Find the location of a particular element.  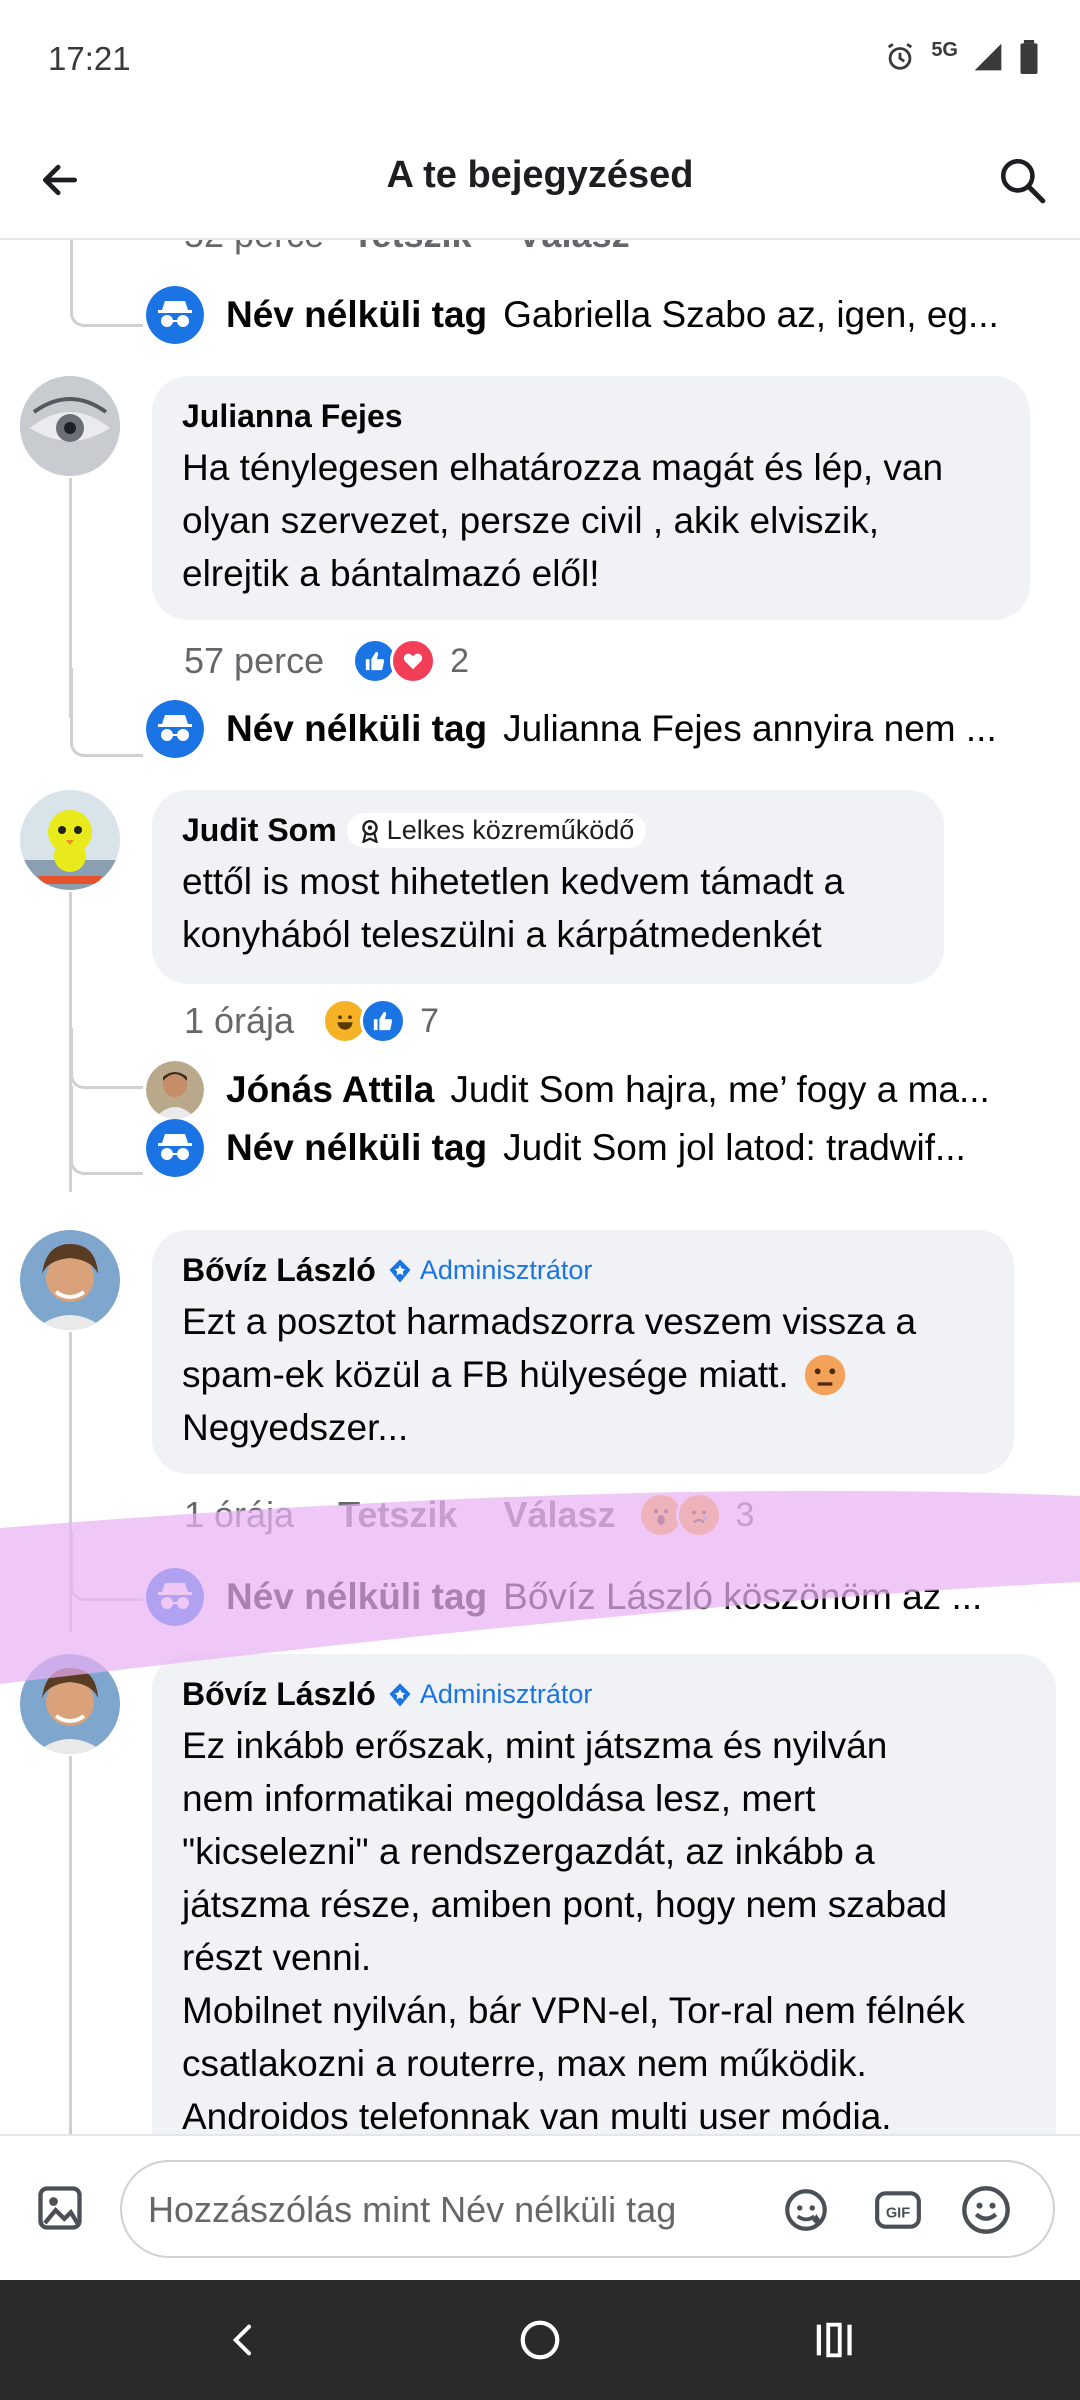

status-icons: 5G is located at coordinates (961, 56).